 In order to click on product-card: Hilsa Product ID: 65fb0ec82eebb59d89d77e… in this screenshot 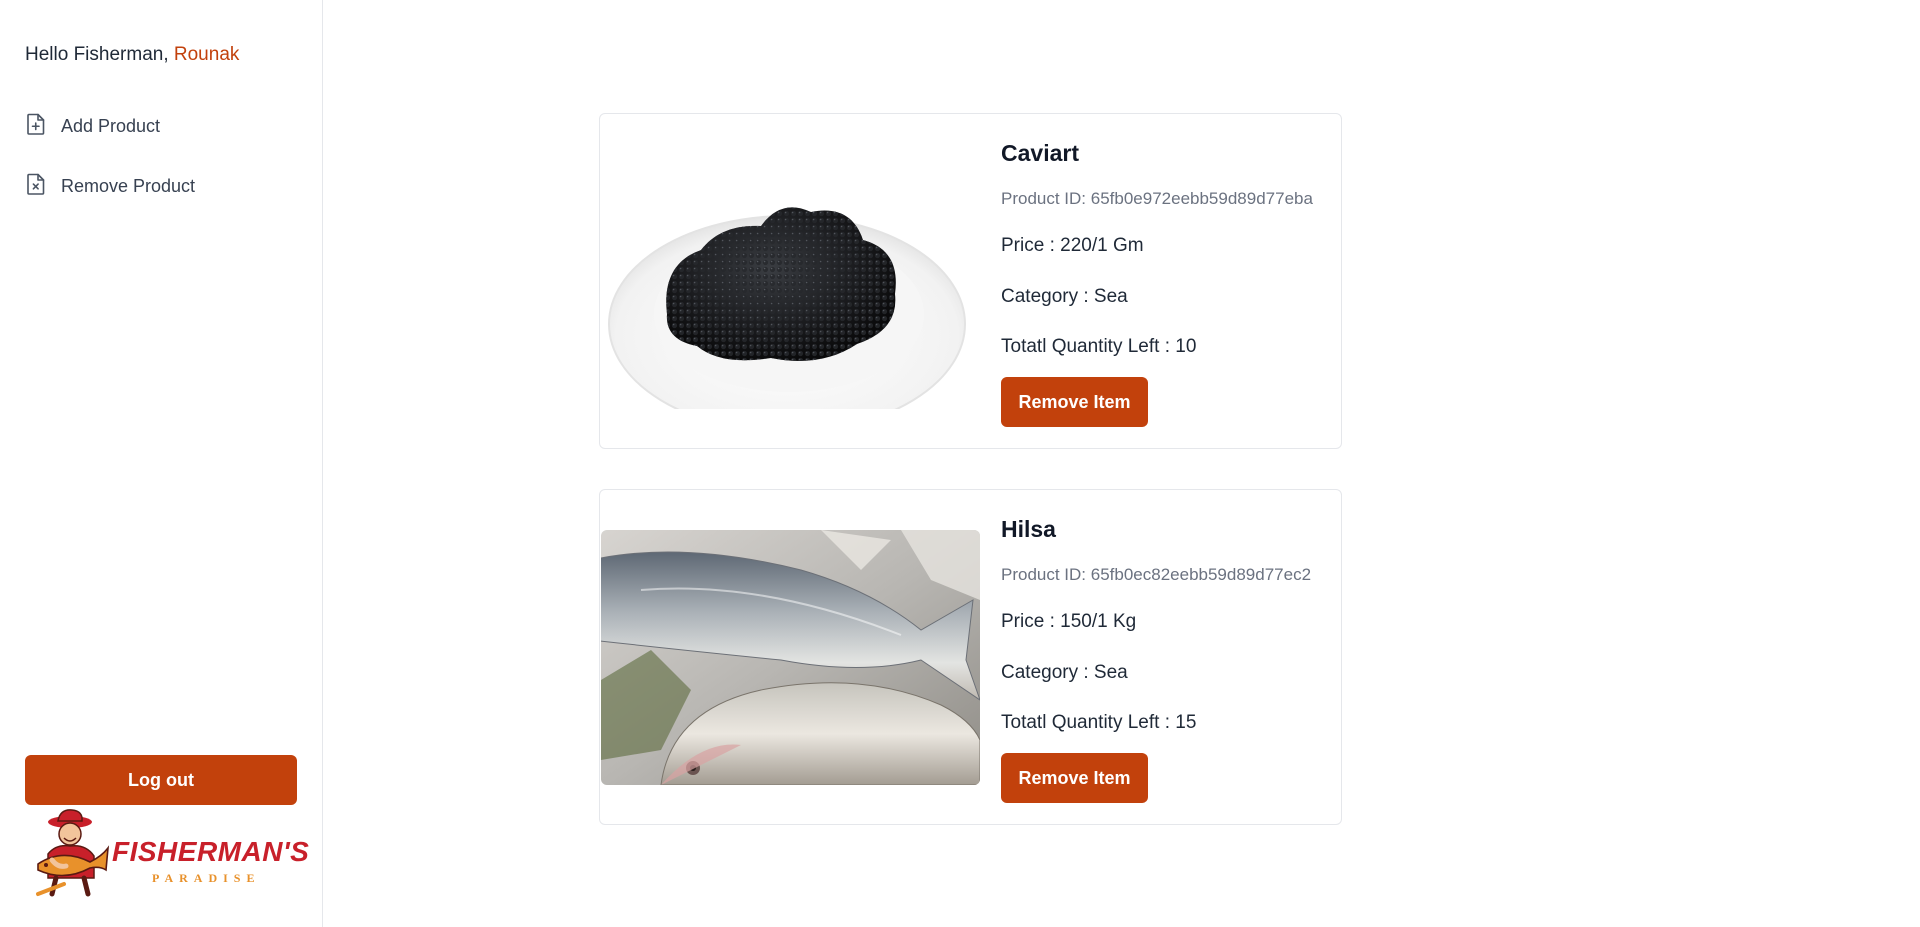, I will do `click(970, 657)`.